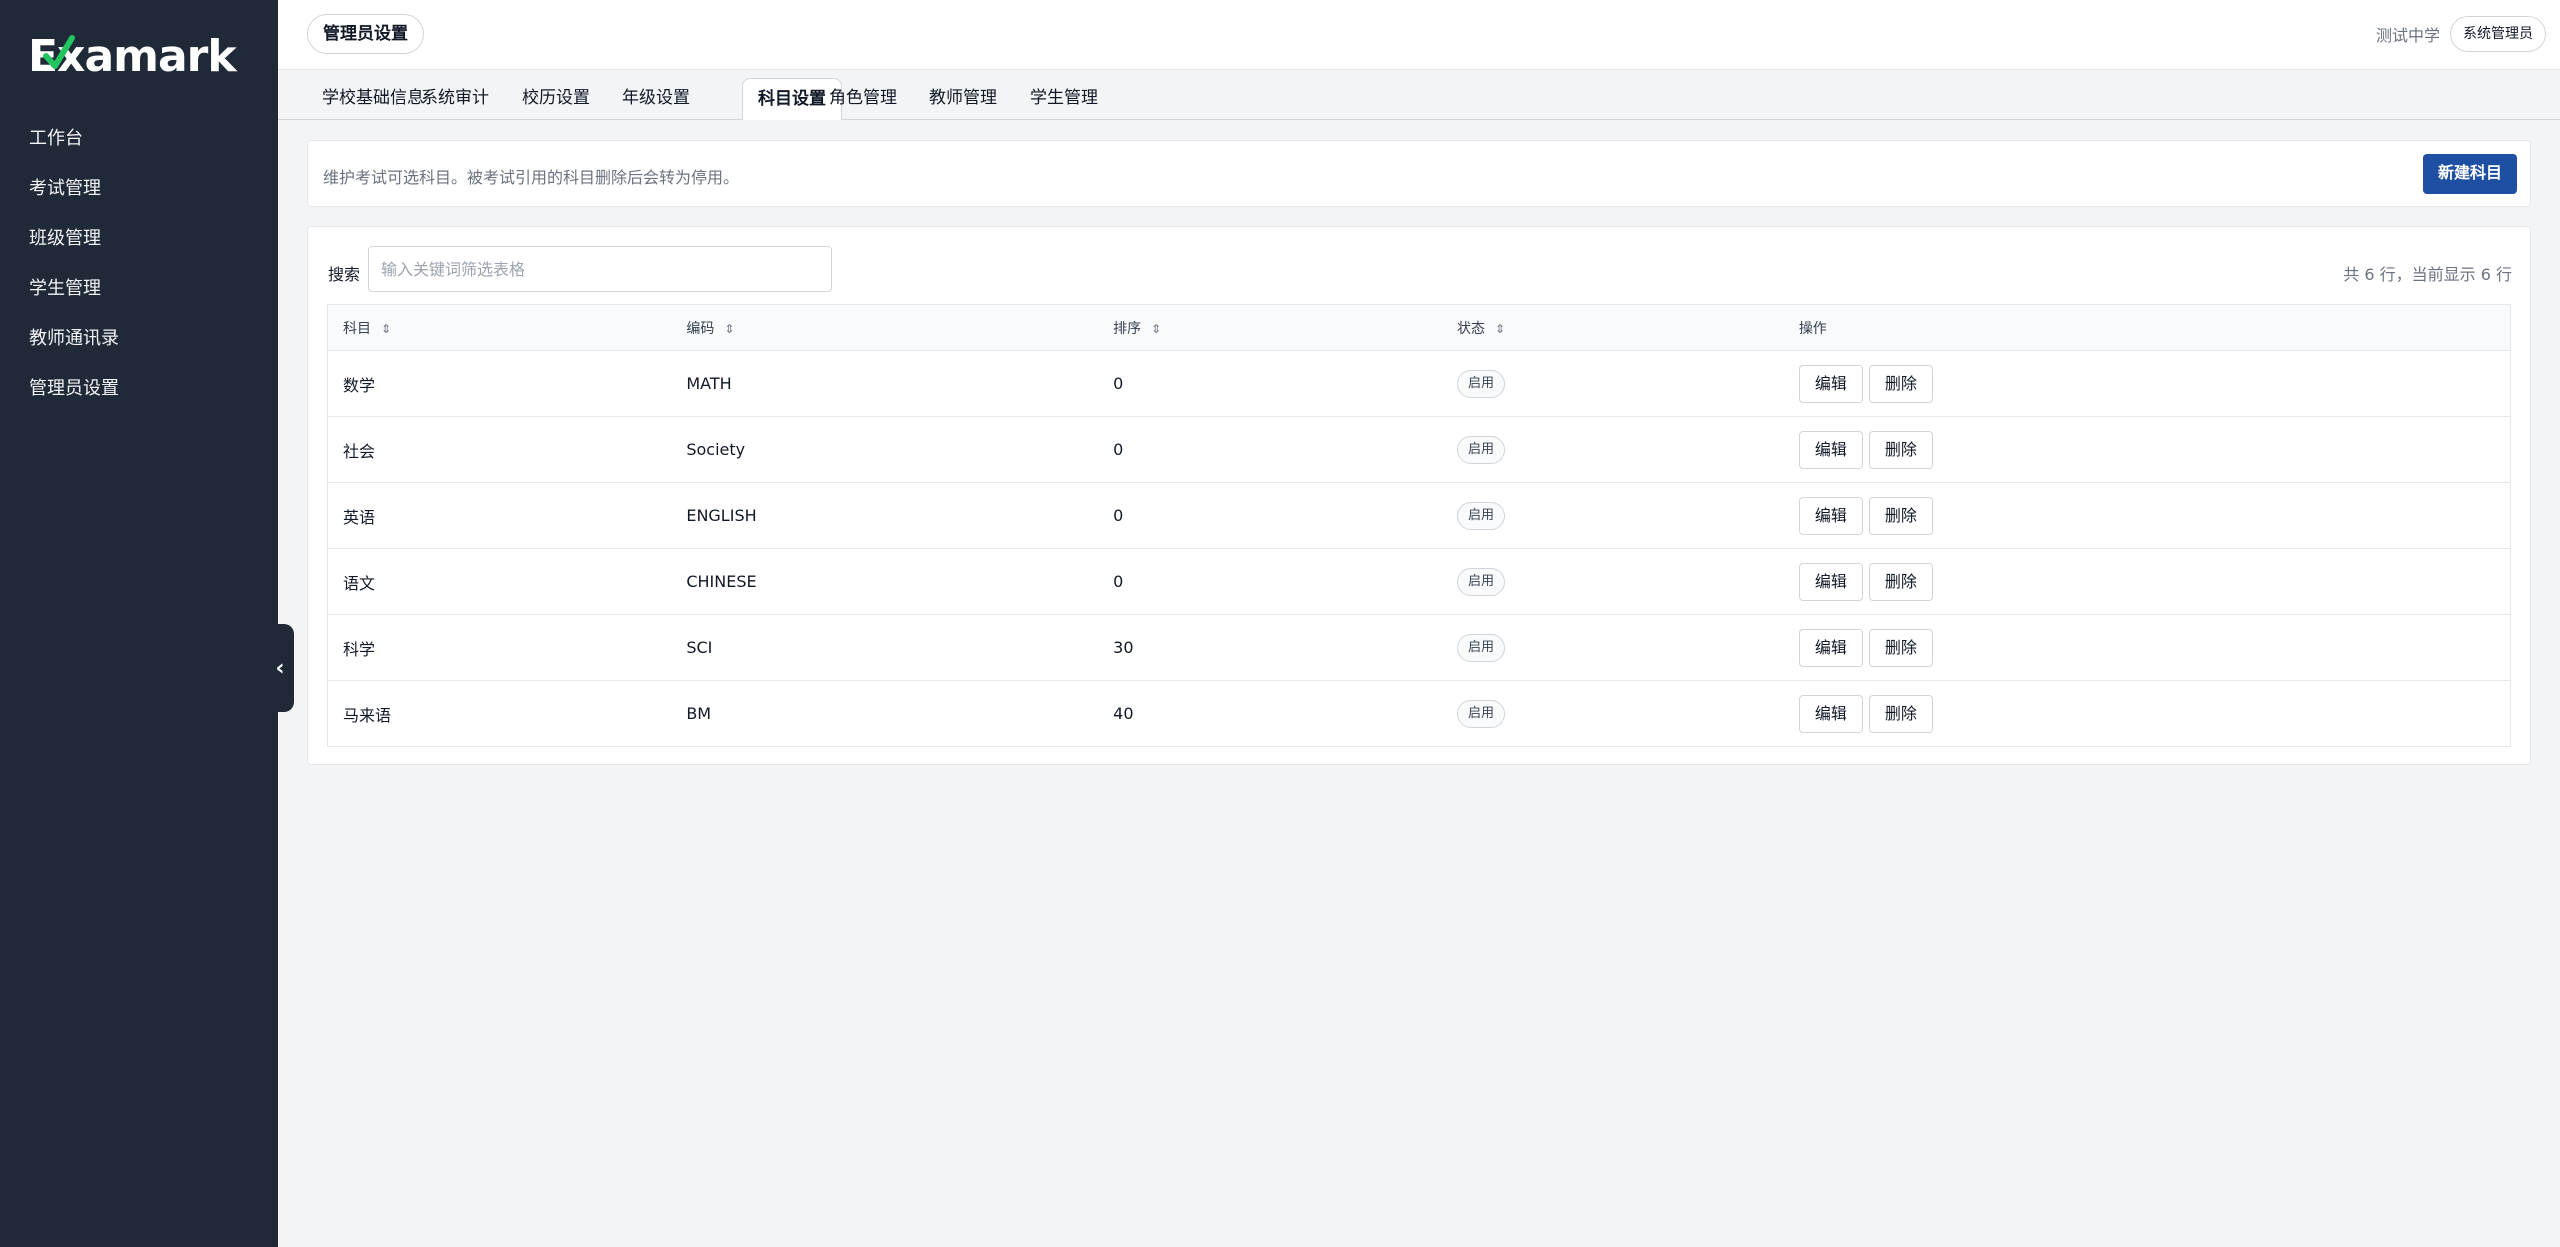 This screenshot has width=2560, height=1247. Describe the element at coordinates (2407, 35) in the screenshot. I see `school-name: 测试中学` at that location.